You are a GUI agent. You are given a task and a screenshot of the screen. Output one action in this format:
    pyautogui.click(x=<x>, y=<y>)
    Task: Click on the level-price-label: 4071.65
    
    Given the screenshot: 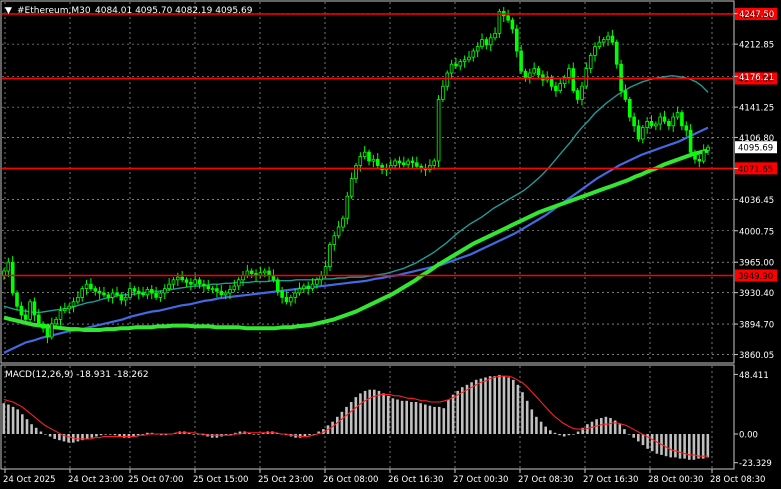 What is the action you would take?
    pyautogui.click(x=755, y=170)
    